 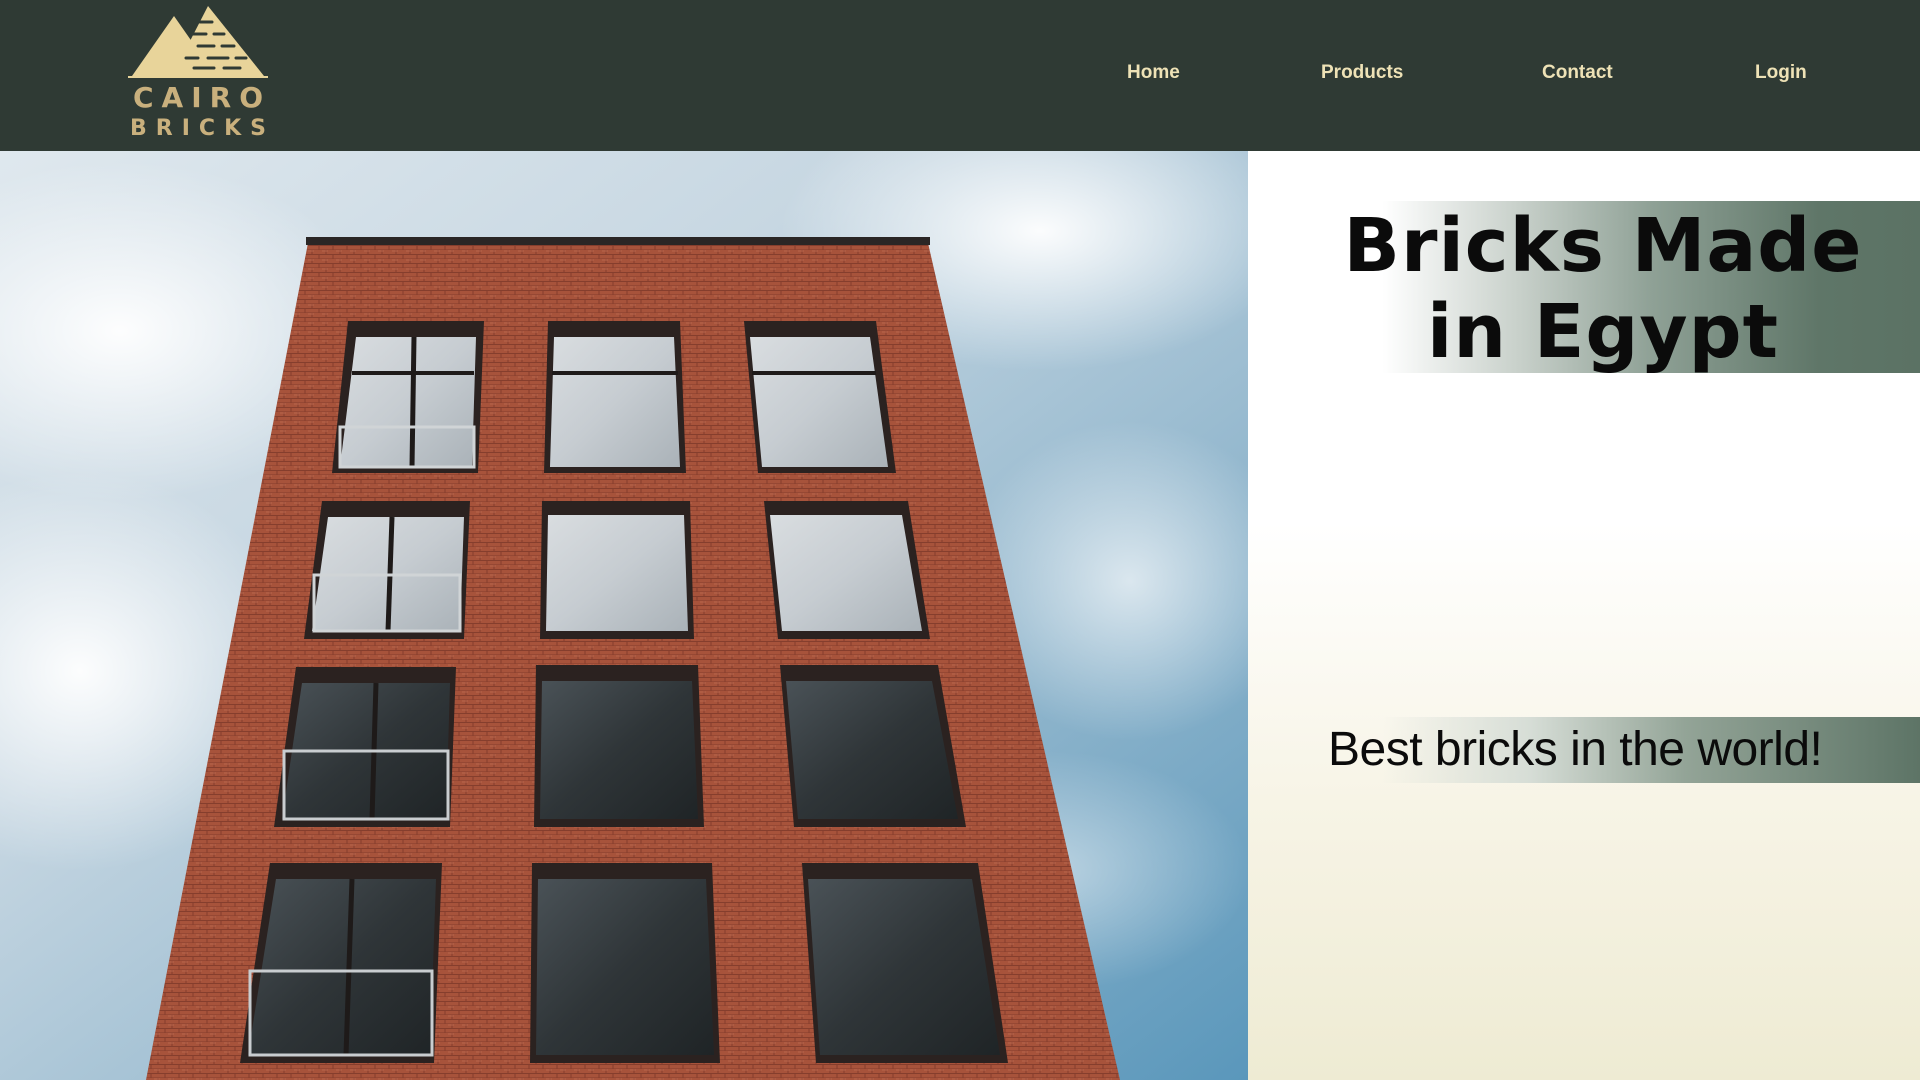 I want to click on main-nav: Home Products Contact Login, so click(x=960, y=77).